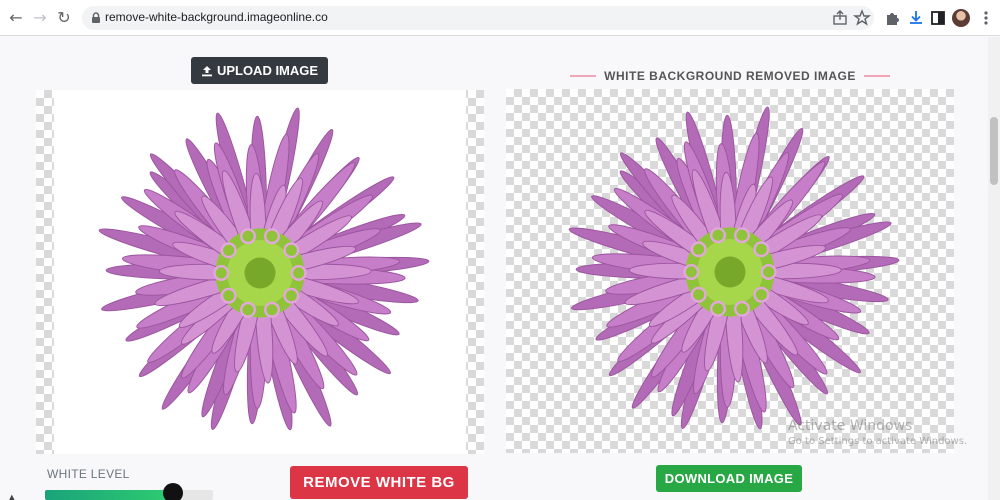 Image resolution: width=1000 pixels, height=500 pixels. Describe the element at coordinates (379, 482) in the screenshot. I see `remove-white-bg-button: REMOVE WHITE BG` at that location.